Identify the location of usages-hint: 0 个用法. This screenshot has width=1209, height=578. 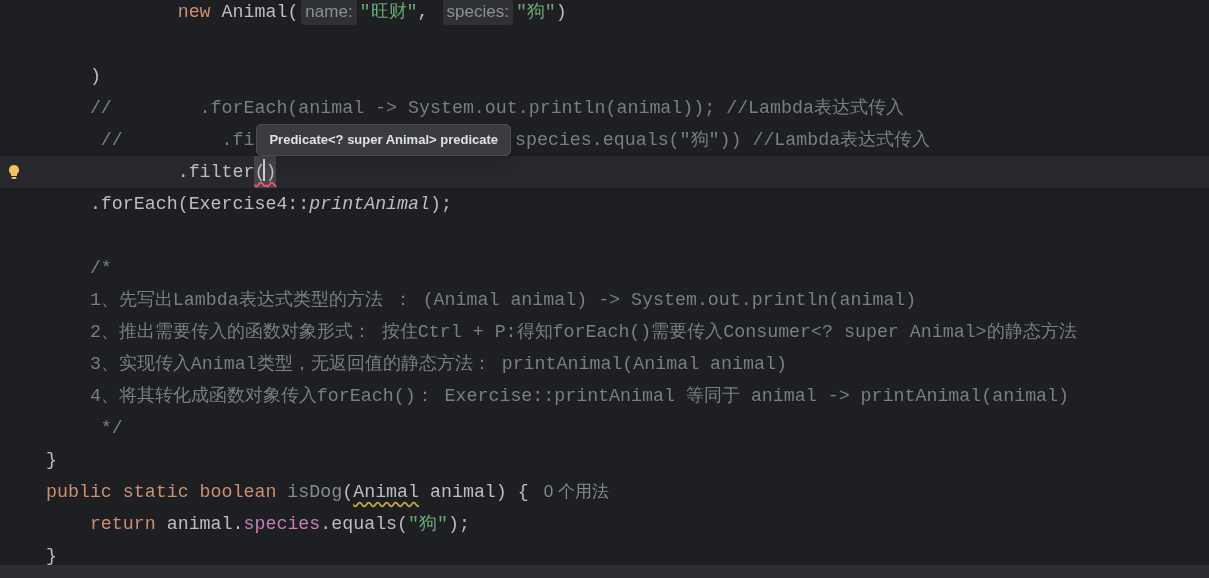
(576, 492).